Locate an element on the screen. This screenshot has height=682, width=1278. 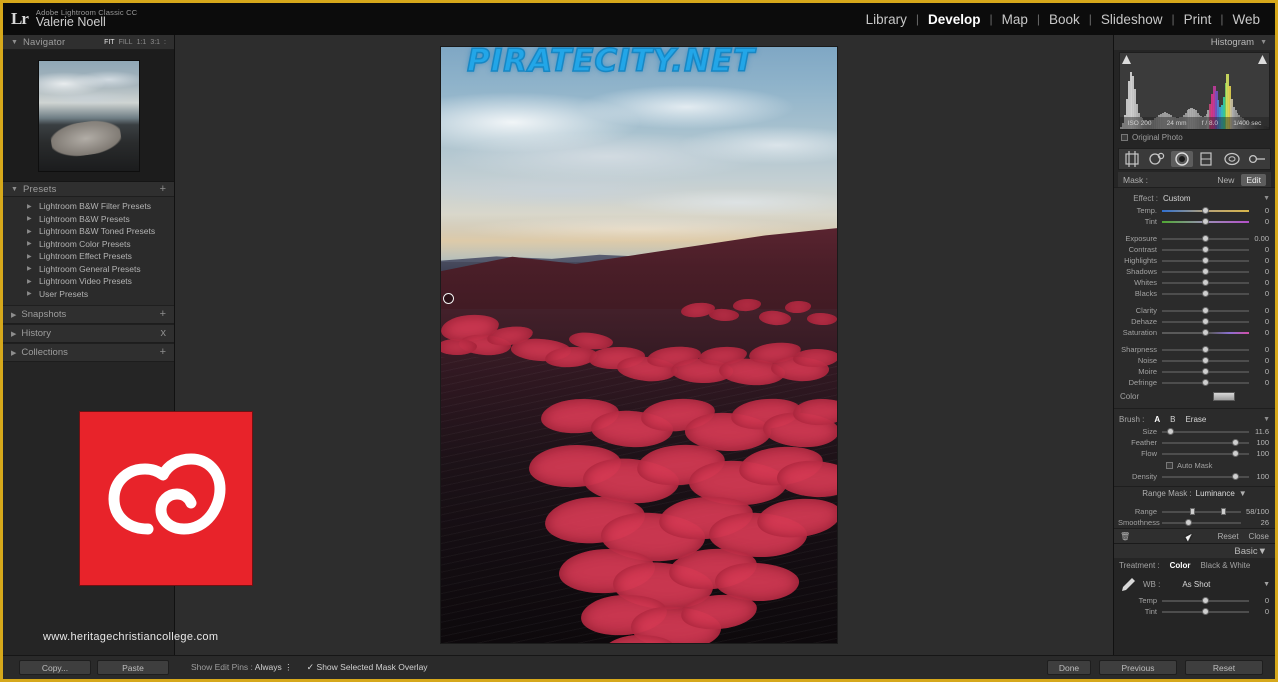
clarity-handle is located at coordinates (1205, 310).